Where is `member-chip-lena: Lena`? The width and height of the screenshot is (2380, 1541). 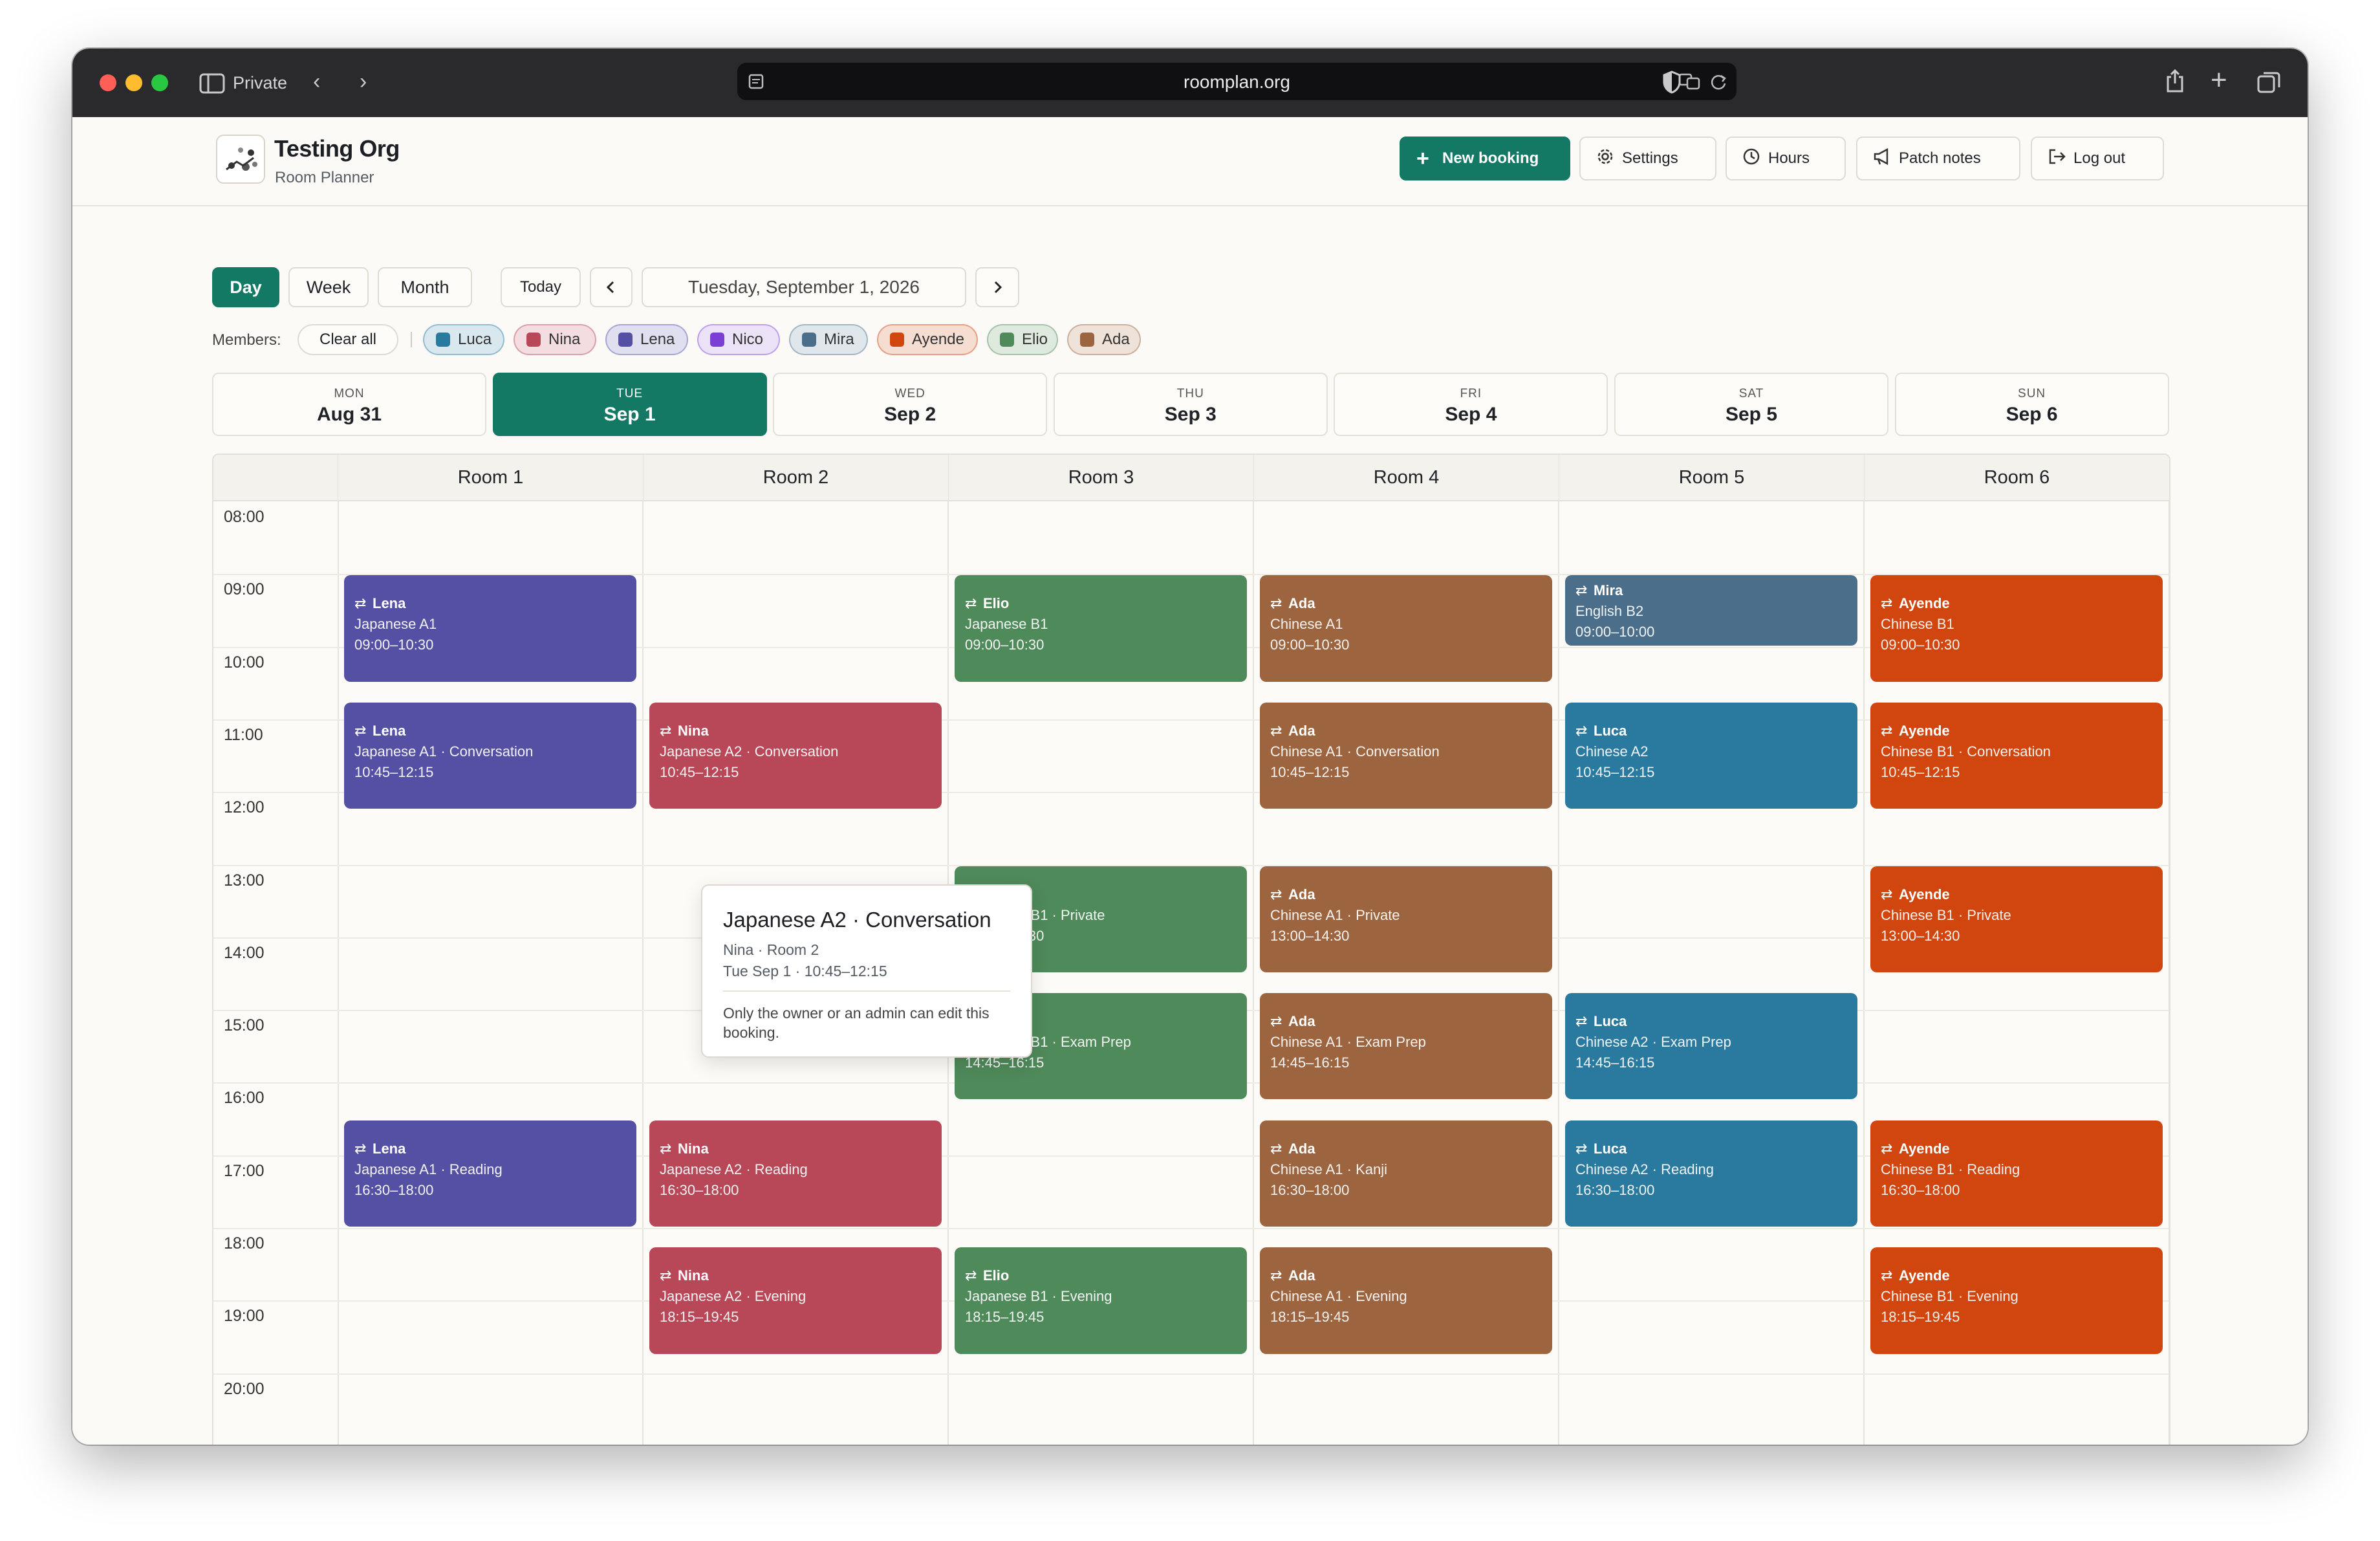
member-chip-lena: Lena is located at coordinates (646, 339).